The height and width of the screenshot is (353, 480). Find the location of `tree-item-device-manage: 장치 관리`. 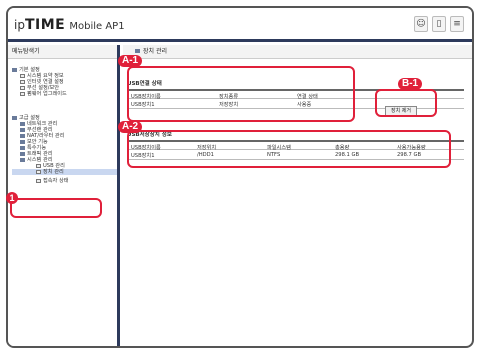

tree-item-device-manage: 장치 관리 is located at coordinates (64, 172).